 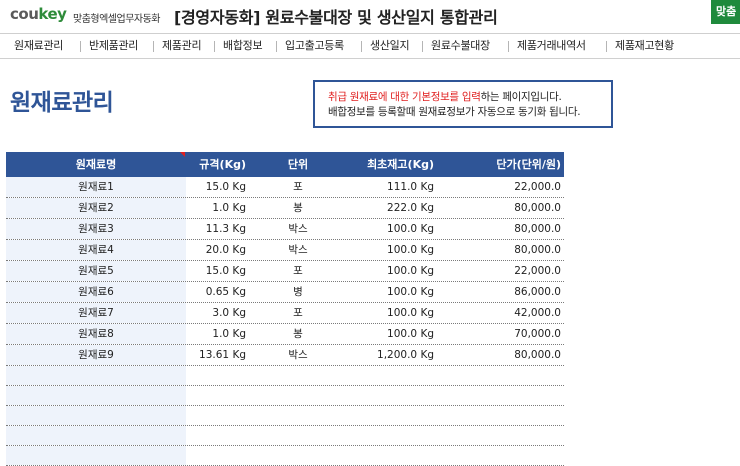 I want to click on initial-stock-cell: 1,200.0 Kg, so click(x=381, y=355).